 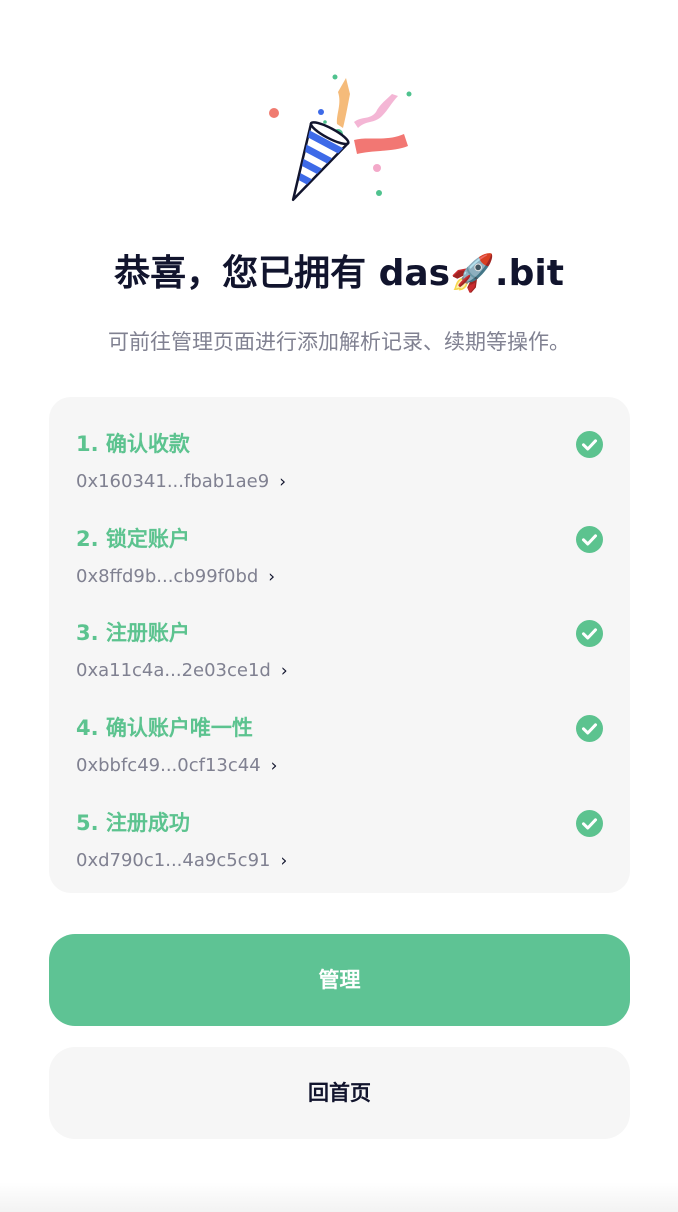 What do you see at coordinates (339, 728) in the screenshot?
I see `step-confirm-uniqueness: 4. 确认账户唯一性 0xbbfc49...0cf13c44 ›` at bounding box center [339, 728].